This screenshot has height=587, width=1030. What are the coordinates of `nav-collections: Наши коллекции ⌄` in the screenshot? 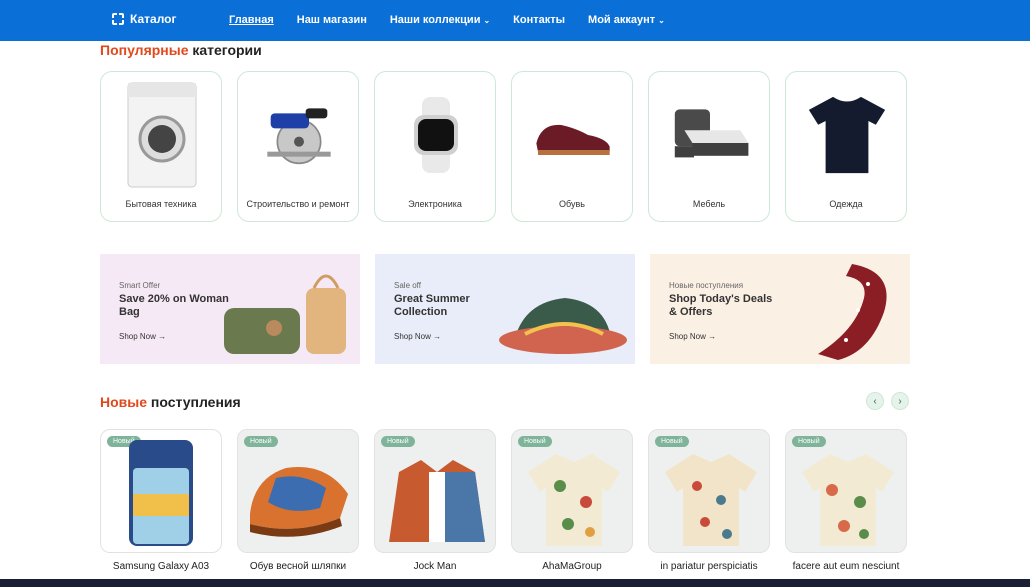 It's located at (440, 20).